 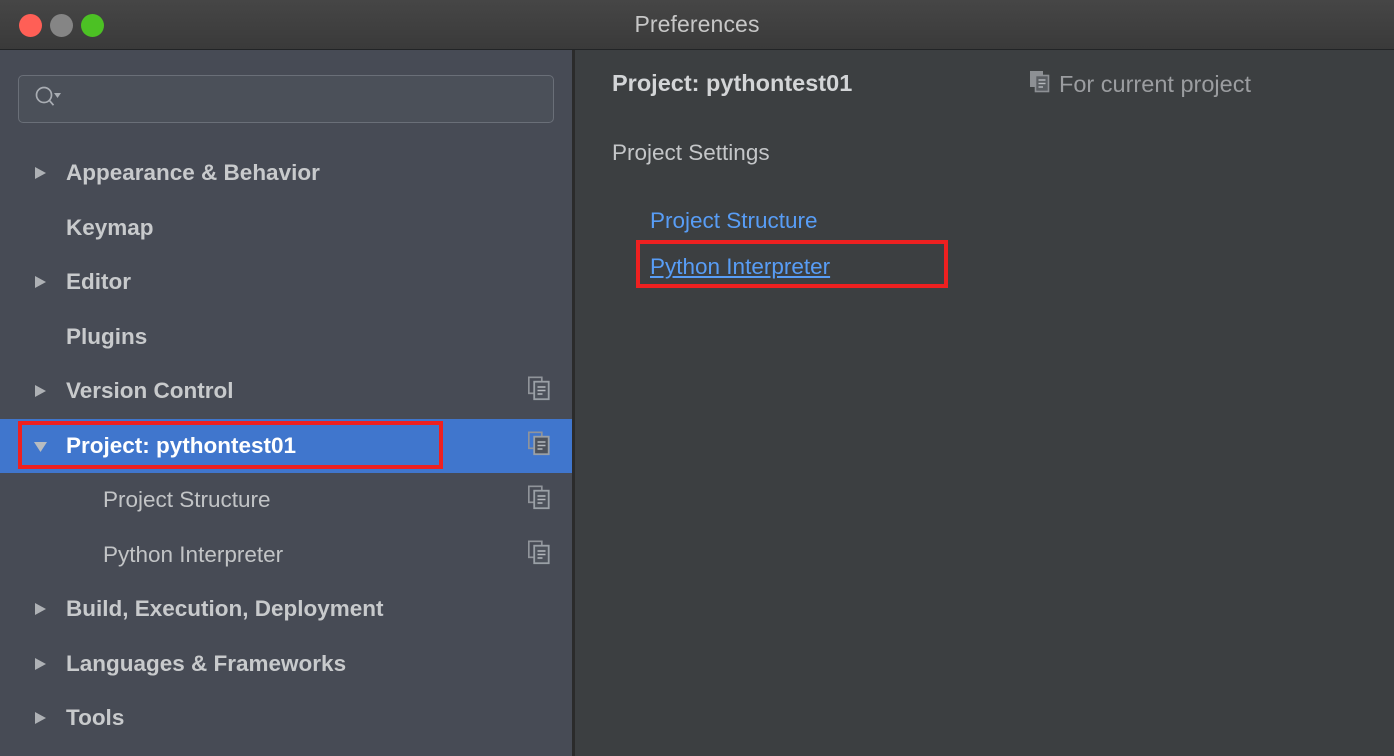 I want to click on sidebar-item-label: Languages & Frameworks, so click(x=206, y=663).